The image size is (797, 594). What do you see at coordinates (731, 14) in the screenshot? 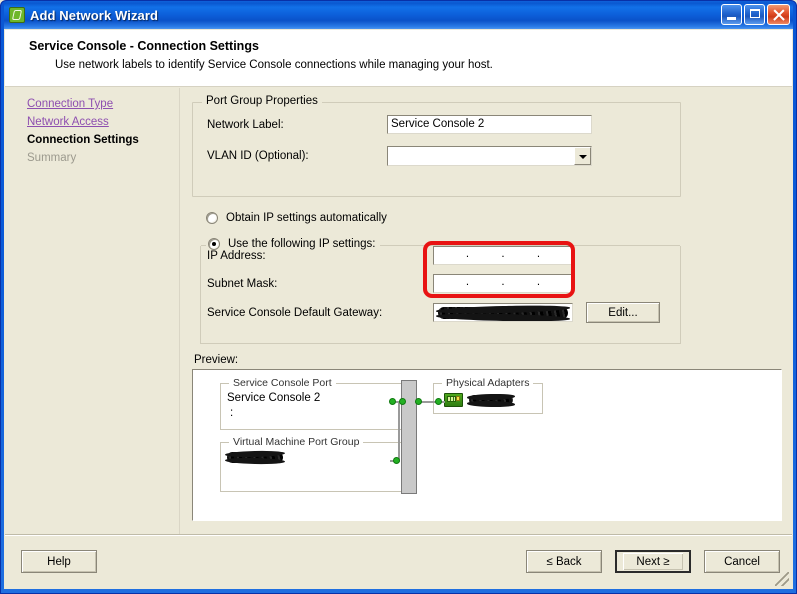
I see `minimize-button` at bounding box center [731, 14].